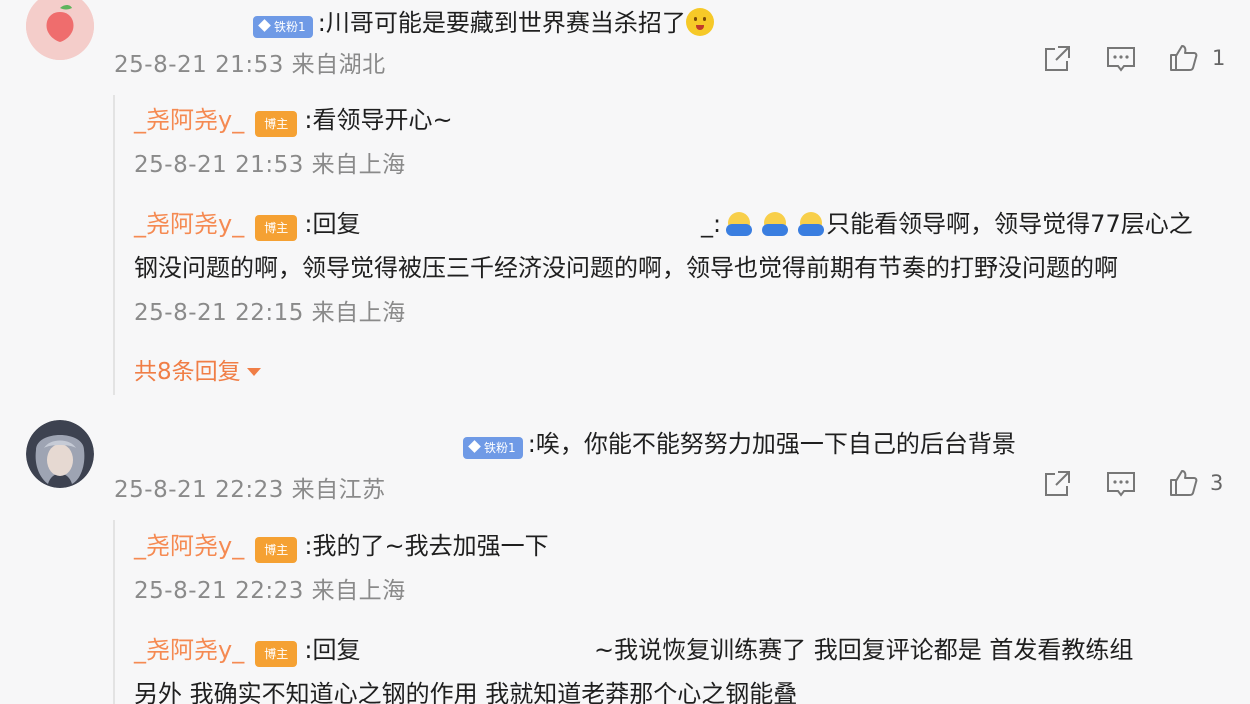 The height and width of the screenshot is (704, 1250). I want to click on anime-character-icon, so click(60, 454).